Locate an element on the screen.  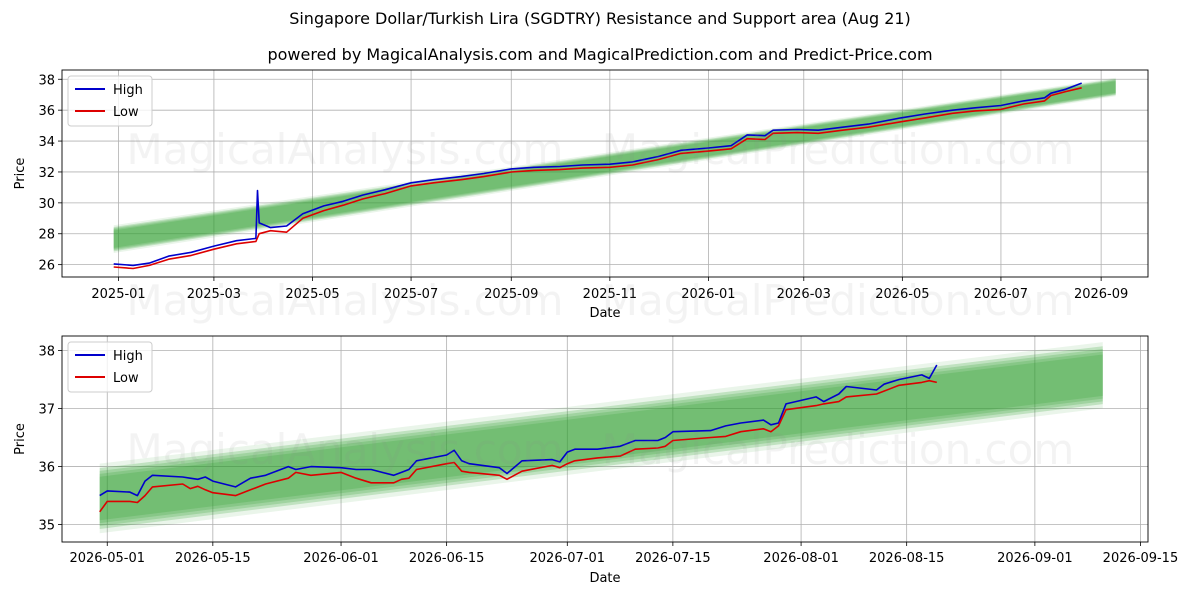
y-tick-label: 30 is located at coordinates (46, 204).